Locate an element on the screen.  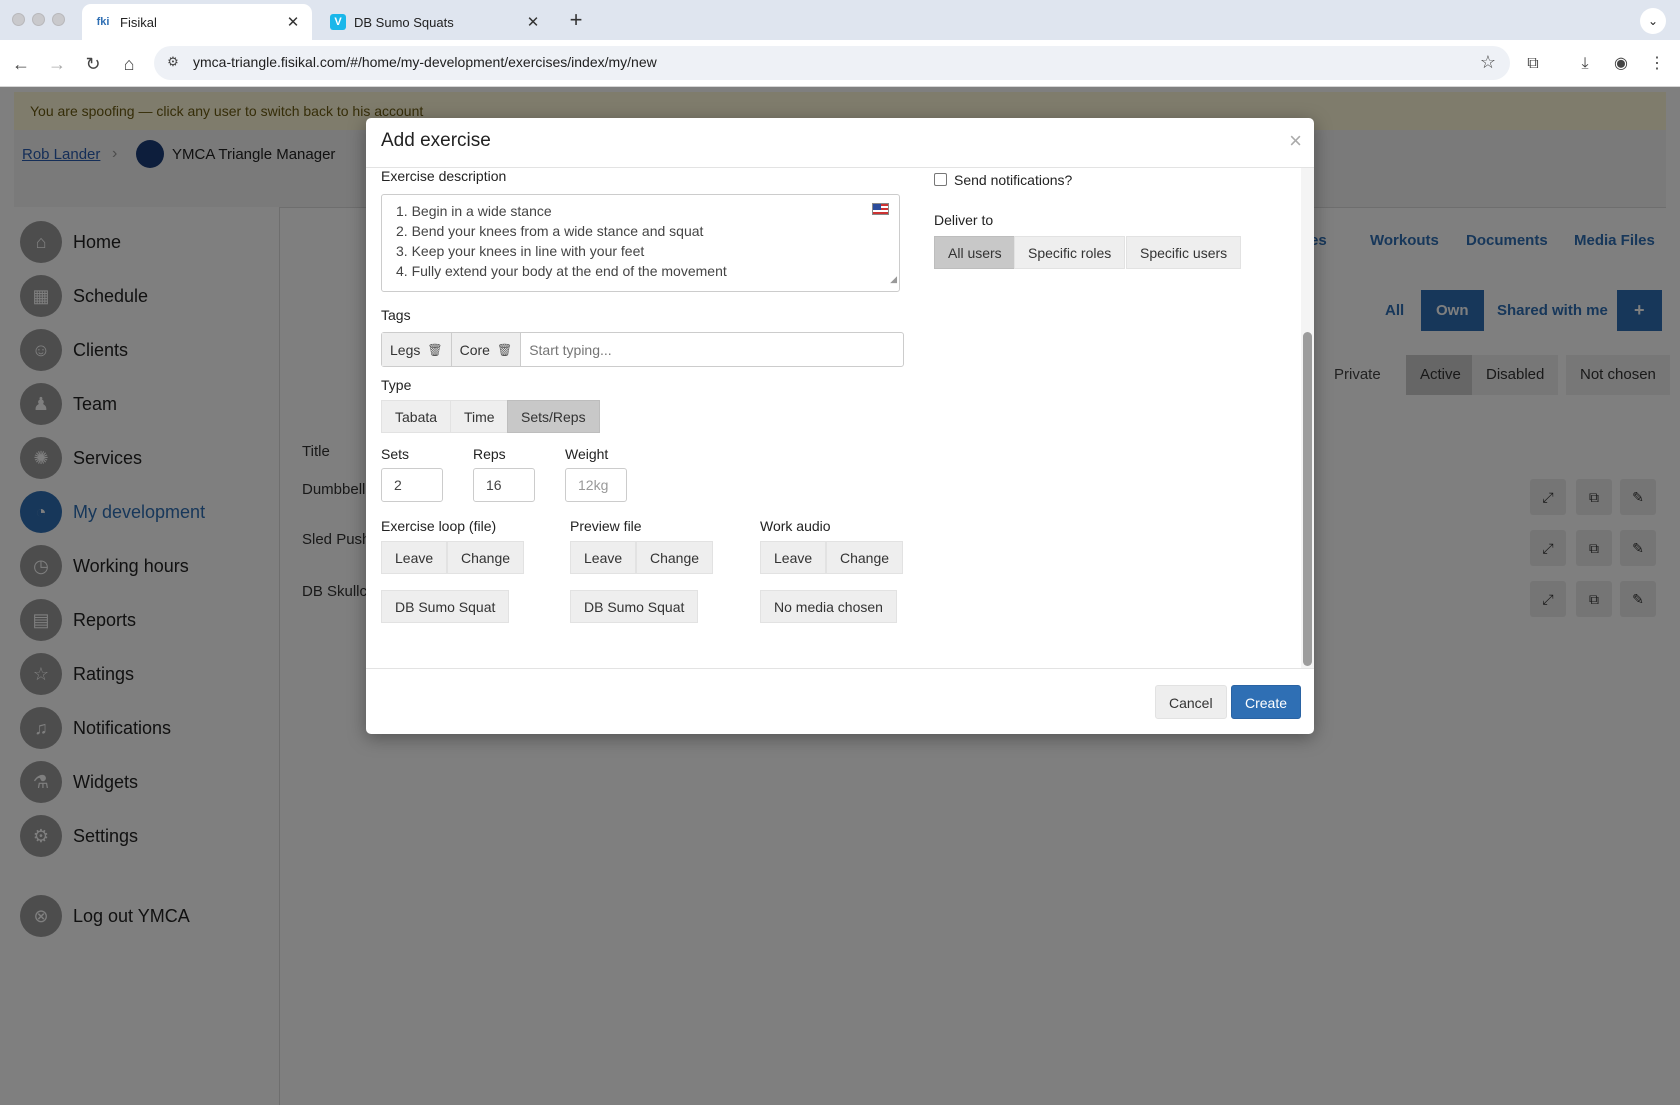
window-close-dot is located at coordinates (18, 19).